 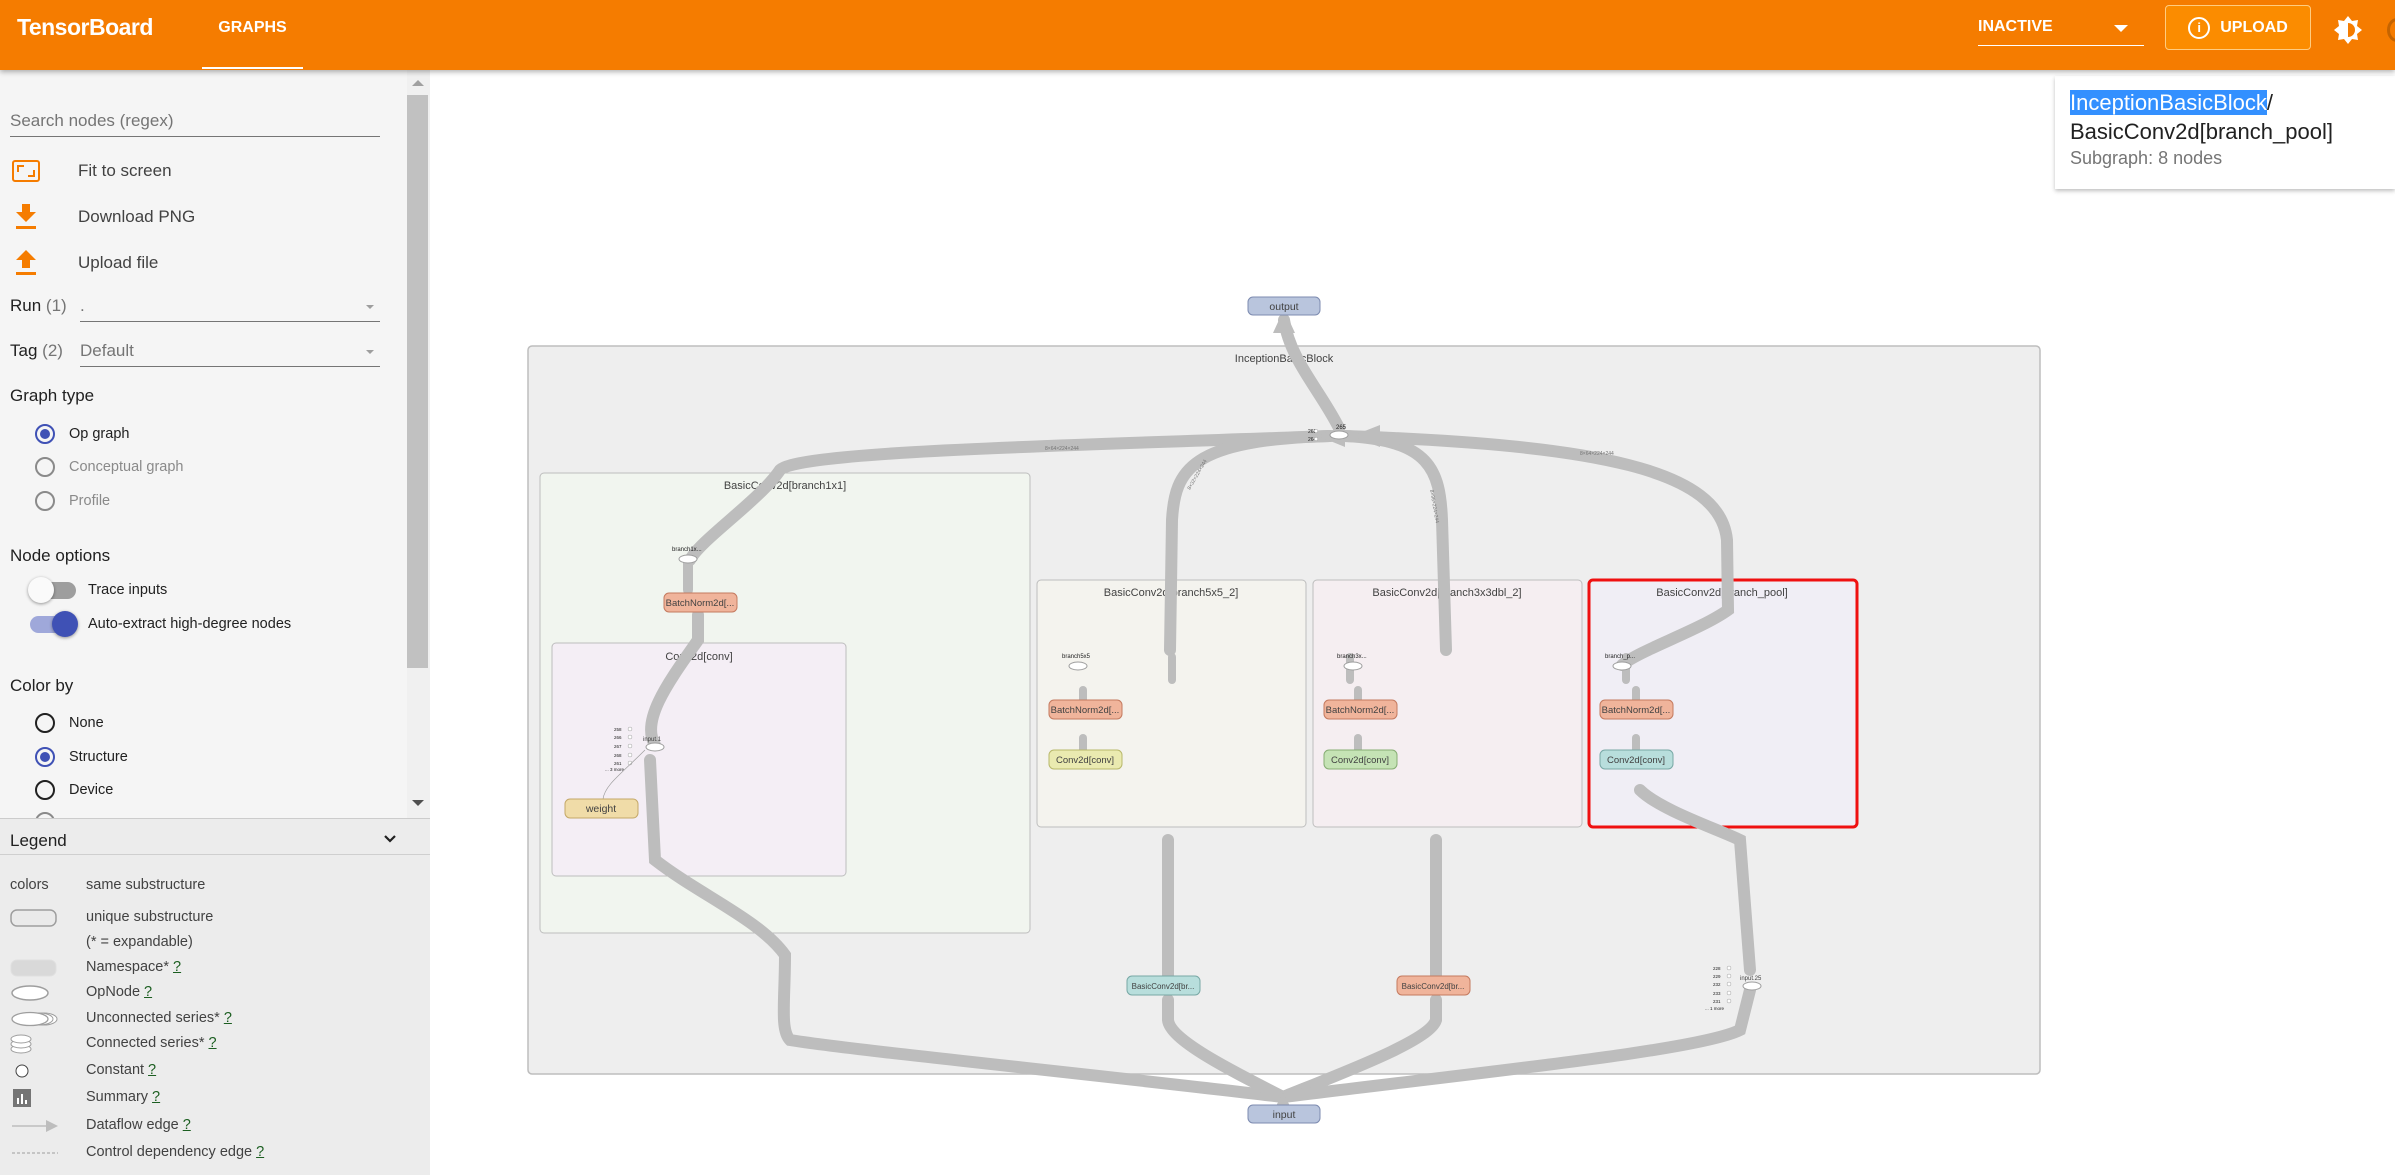 What do you see at coordinates (1717, 984) in the screenshot?
I see `svg-text: 232` at bounding box center [1717, 984].